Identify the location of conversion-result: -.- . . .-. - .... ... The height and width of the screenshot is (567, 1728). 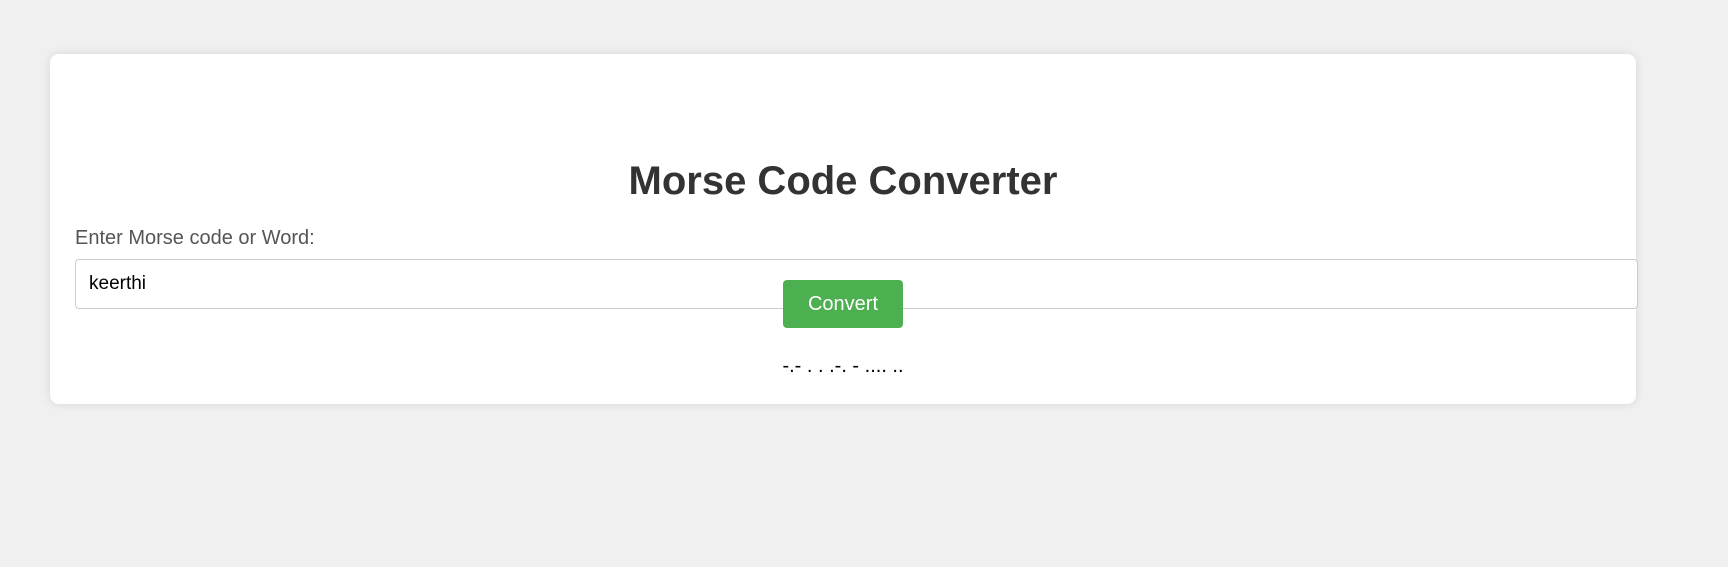
(843, 366).